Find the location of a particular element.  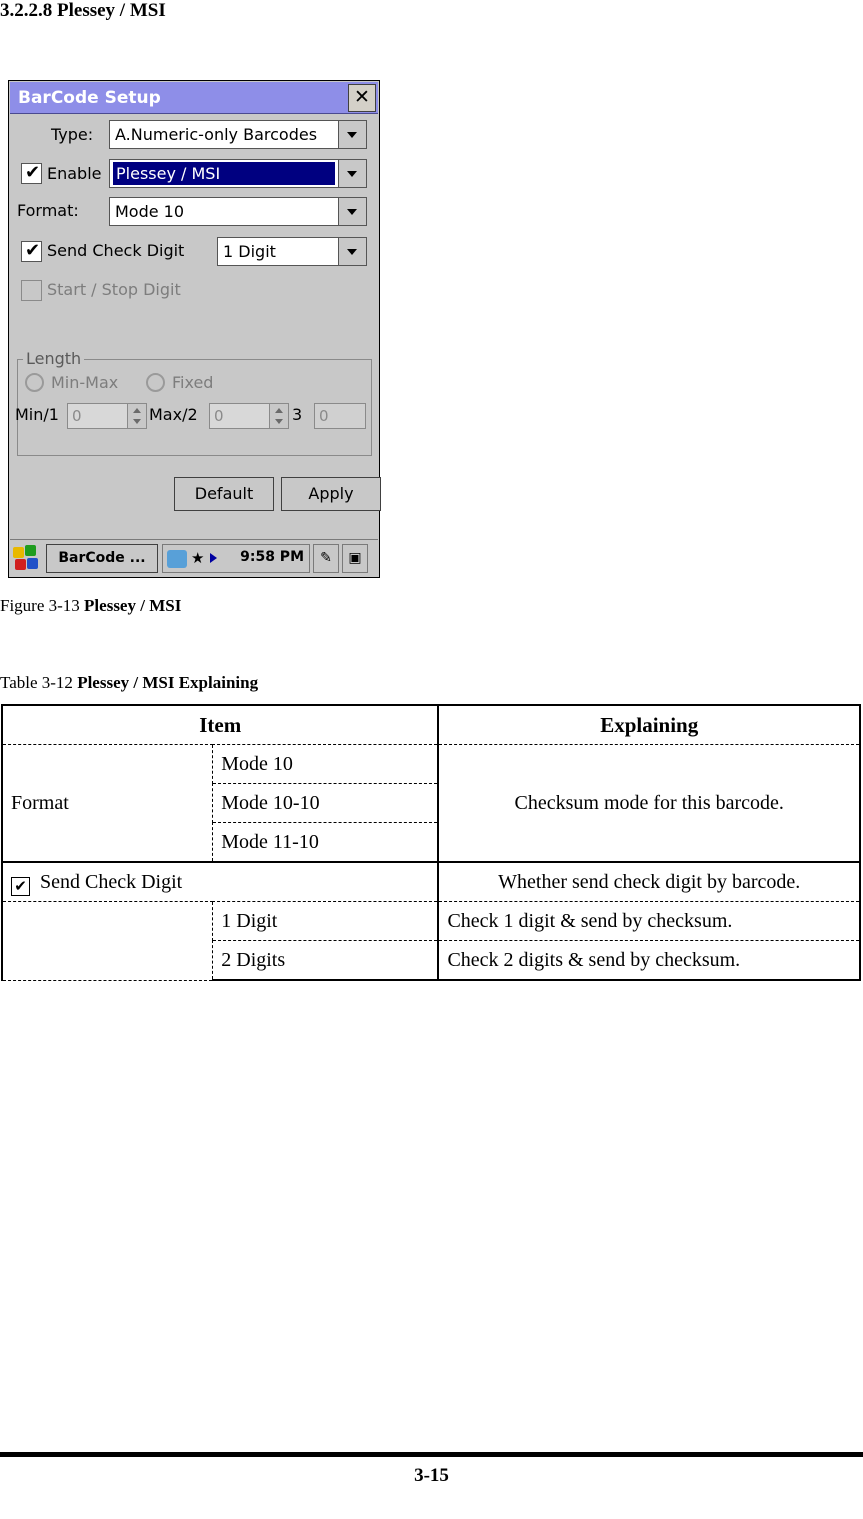

footer-divider is located at coordinates (431, 1454).